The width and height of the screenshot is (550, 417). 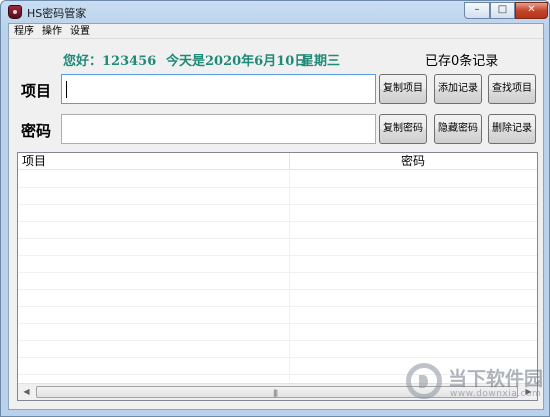 What do you see at coordinates (57, 13) in the screenshot?
I see `window-title: HS密码管家` at bounding box center [57, 13].